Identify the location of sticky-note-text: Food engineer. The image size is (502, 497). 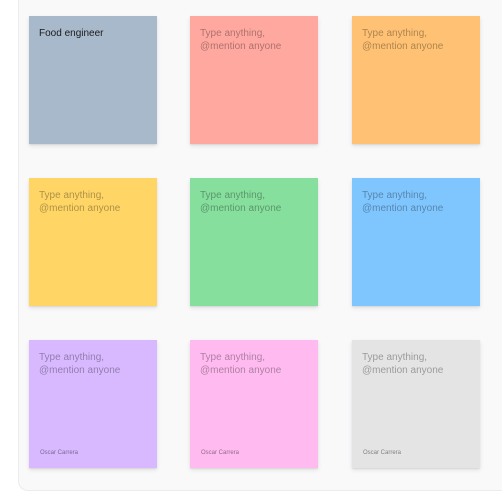
(93, 33).